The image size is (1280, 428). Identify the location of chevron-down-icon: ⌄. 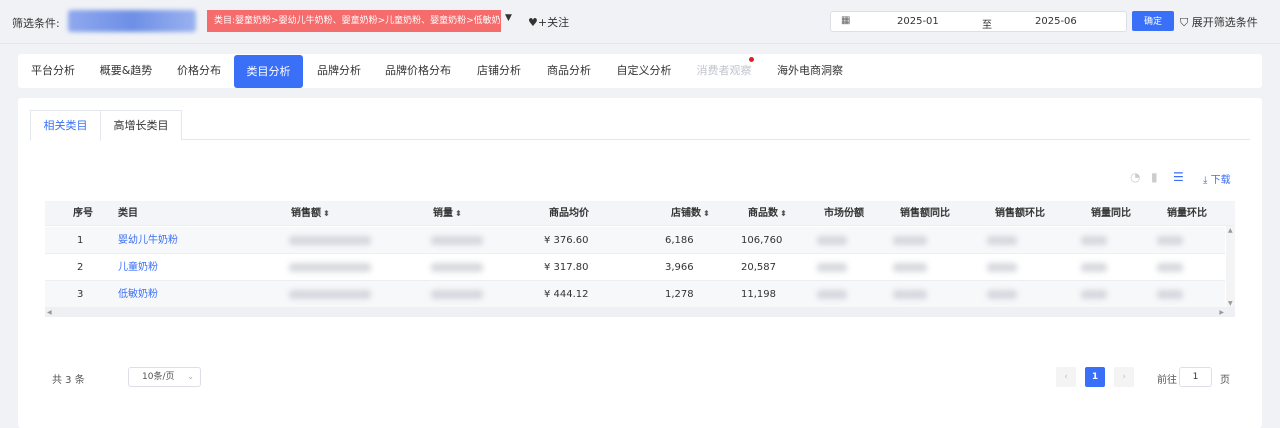
(190, 376).